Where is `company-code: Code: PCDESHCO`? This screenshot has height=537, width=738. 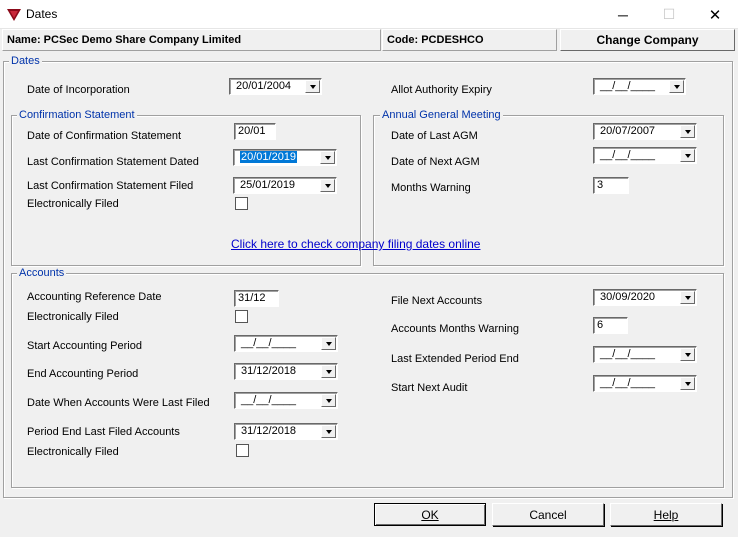 company-code: Code: PCDESHCO is located at coordinates (469, 40).